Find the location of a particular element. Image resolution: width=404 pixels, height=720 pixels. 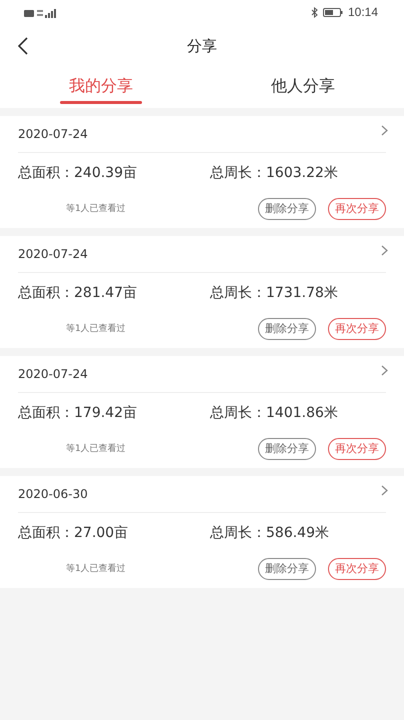

perimeter-text: 总周长：586.49米 is located at coordinates (269, 533).